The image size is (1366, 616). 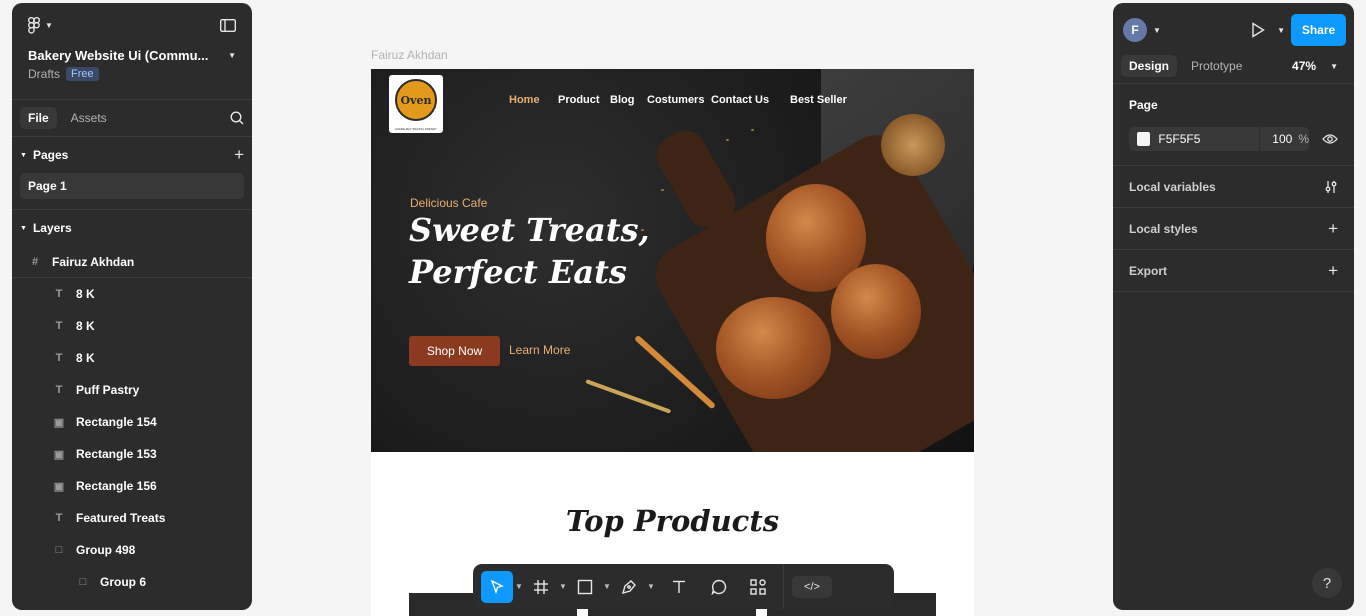 I want to click on pages-heading: Pages, so click(x=50, y=155).